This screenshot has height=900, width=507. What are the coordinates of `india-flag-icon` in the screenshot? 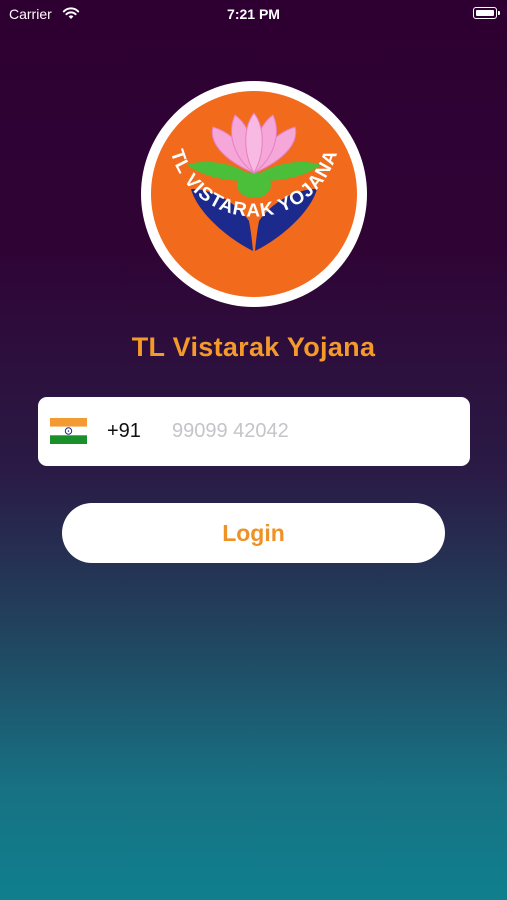 It's located at (68, 431).